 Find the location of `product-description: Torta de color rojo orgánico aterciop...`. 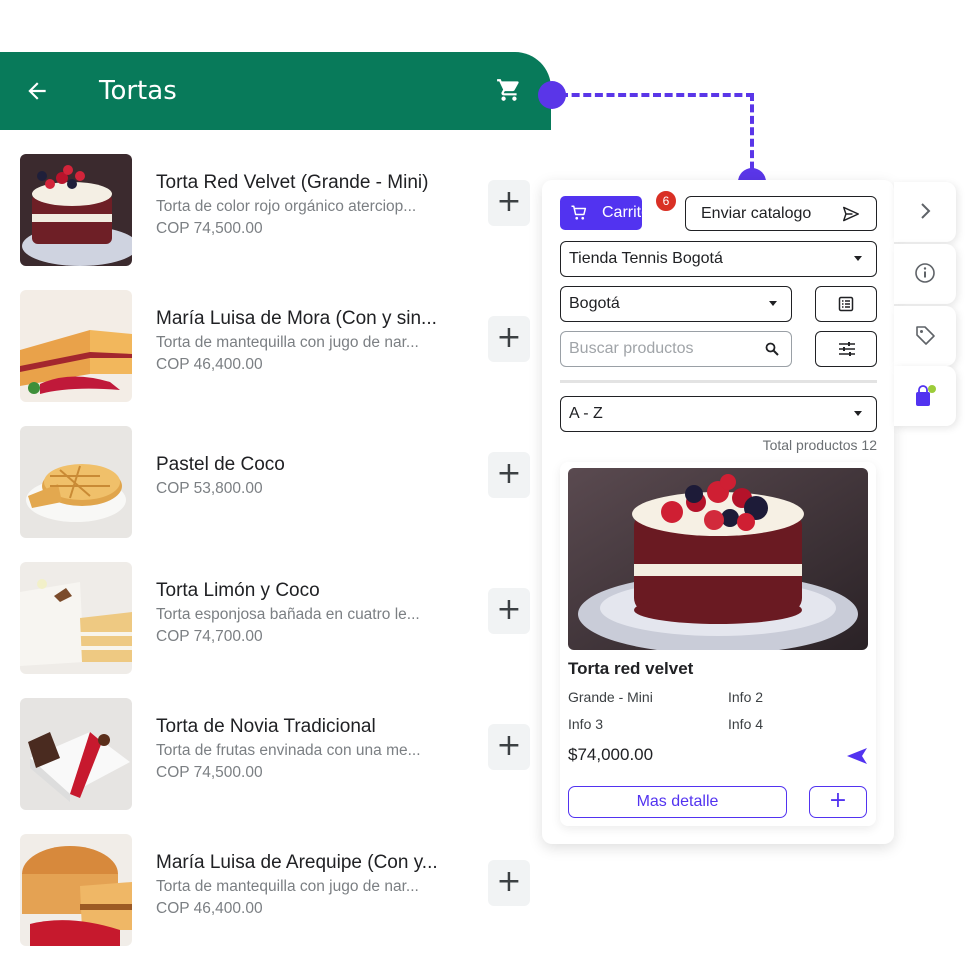

product-description: Torta de color rojo orgánico aterciop... is located at coordinates (286, 206).